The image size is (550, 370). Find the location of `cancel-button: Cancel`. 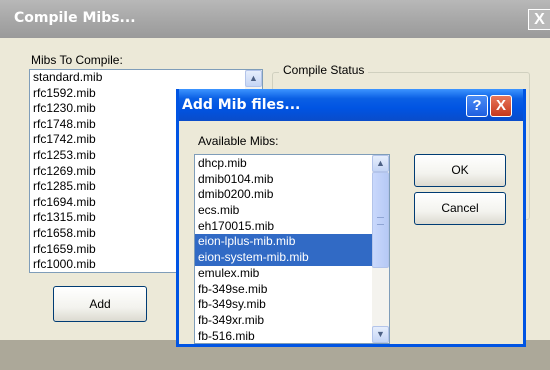

cancel-button: Cancel is located at coordinates (460, 208).